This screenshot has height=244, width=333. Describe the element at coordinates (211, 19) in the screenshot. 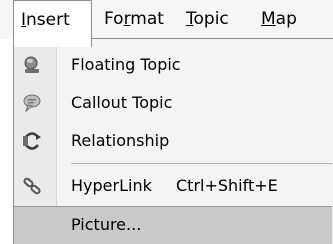

I see `menu-topic-rest: opic` at that location.